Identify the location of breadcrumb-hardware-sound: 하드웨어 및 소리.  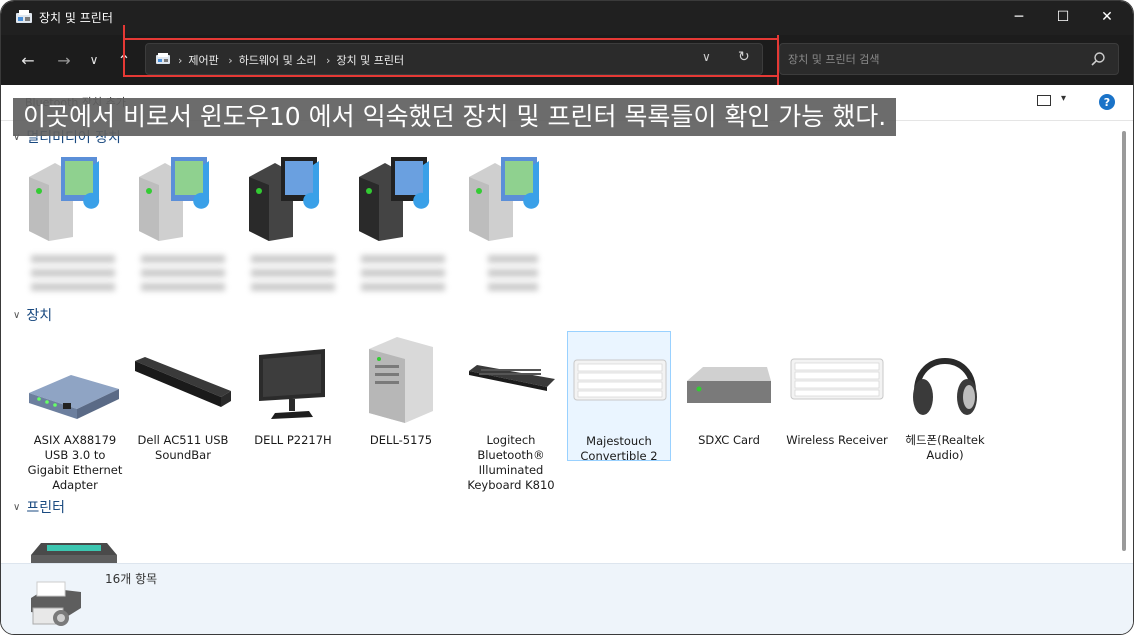
(278, 60).